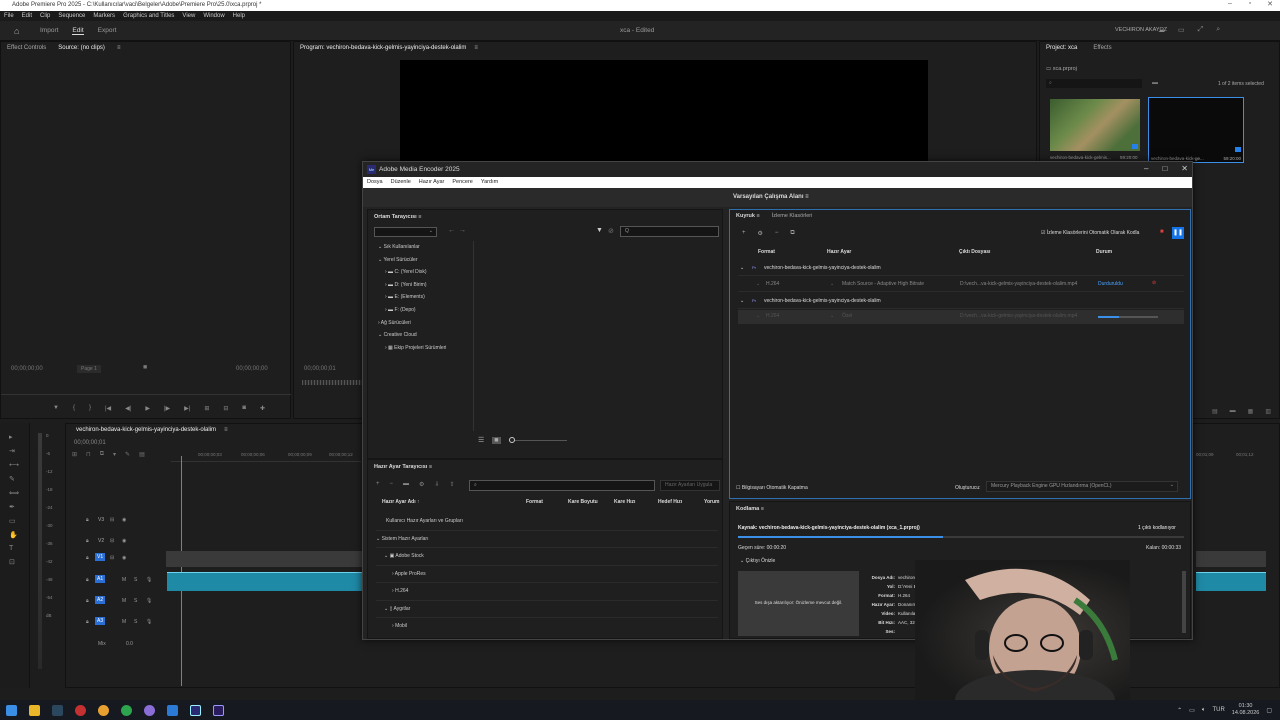 The image size is (1280, 720). Describe the element at coordinates (1201, 30) in the screenshot. I see `fullscreen-icon: ⤢` at that location.